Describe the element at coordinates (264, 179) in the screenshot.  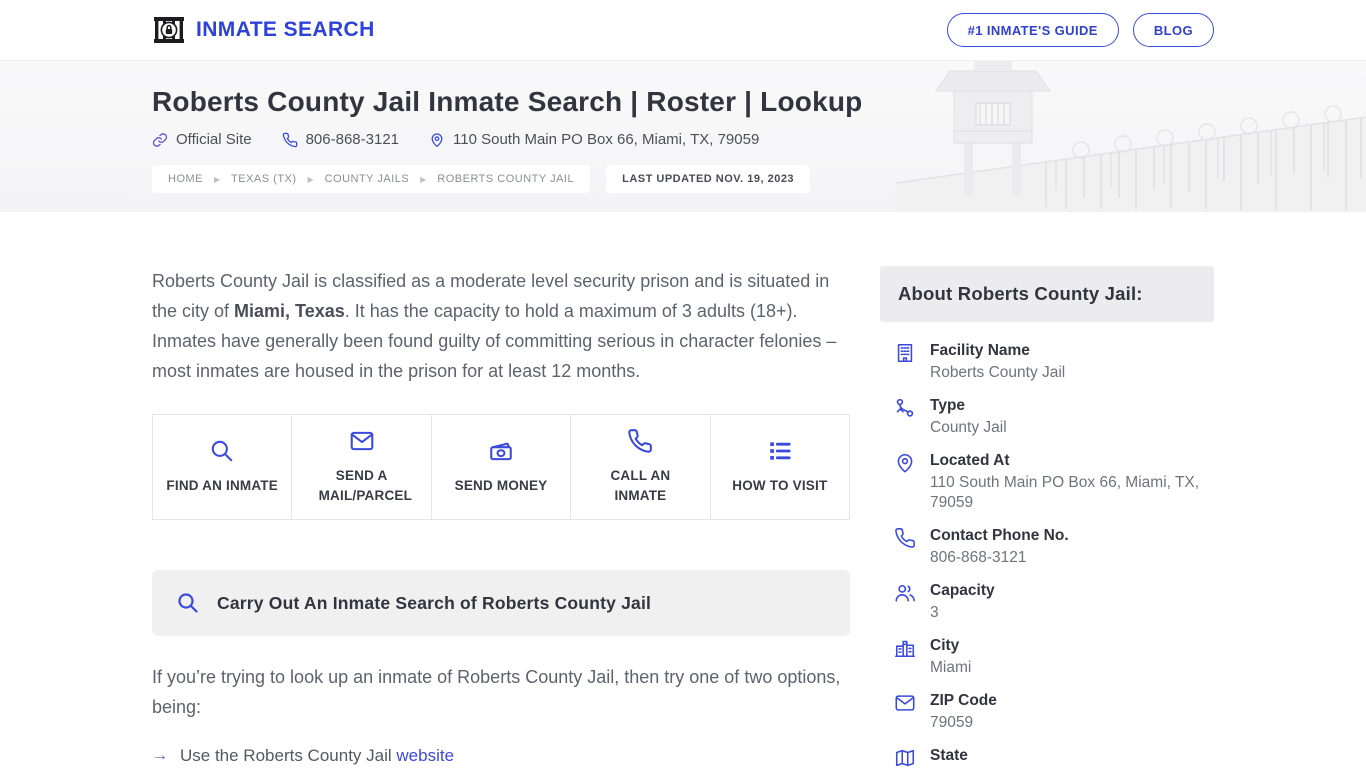
I see `breadcrumb-state: TEXAS (TX)` at that location.